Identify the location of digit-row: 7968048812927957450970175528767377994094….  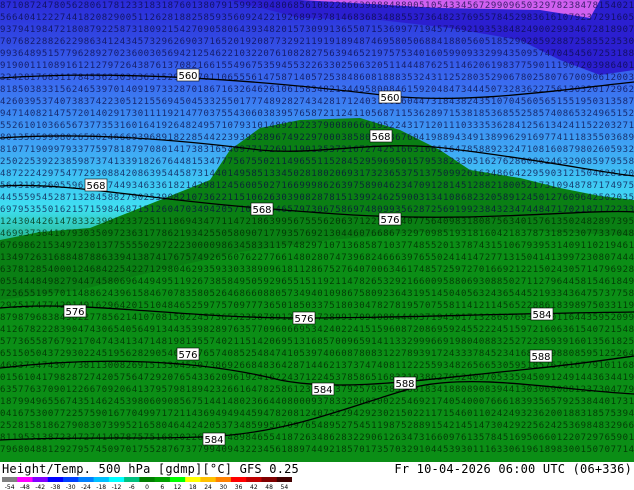
(317, 450).